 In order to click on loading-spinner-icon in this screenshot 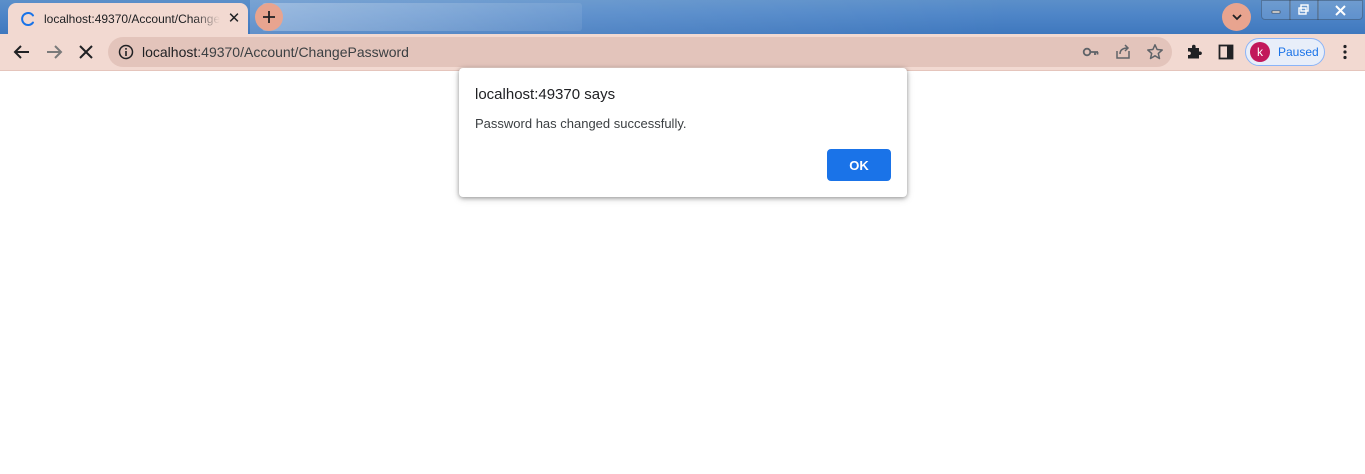, I will do `click(28, 19)`.